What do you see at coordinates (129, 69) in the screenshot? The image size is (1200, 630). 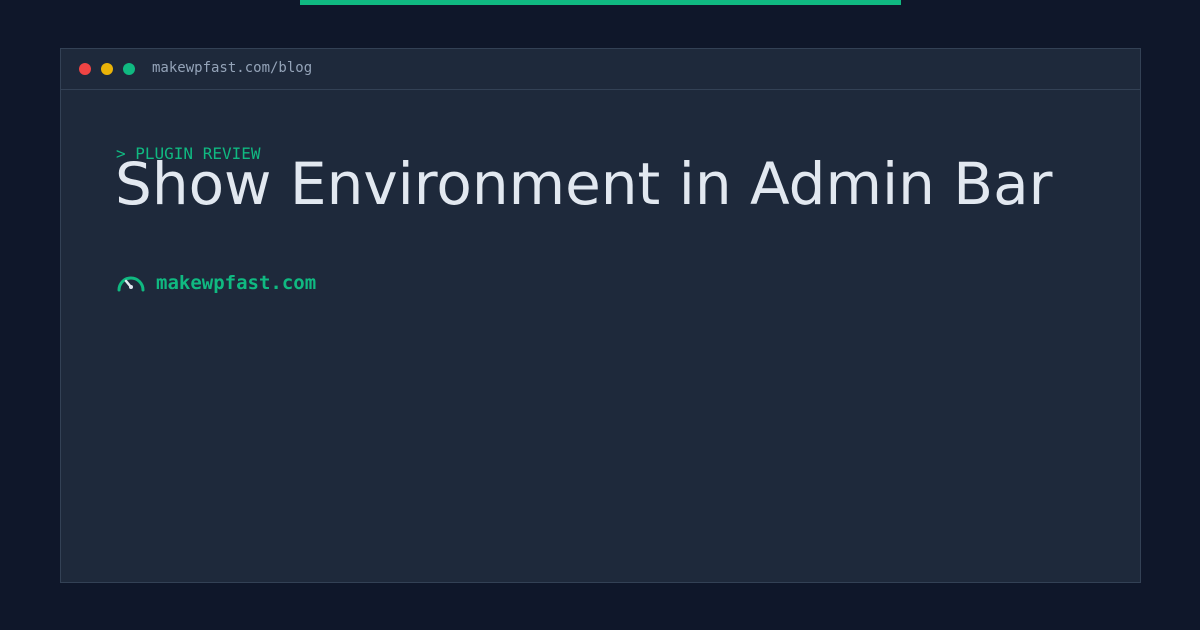 I see `maximize-dot-icon` at bounding box center [129, 69].